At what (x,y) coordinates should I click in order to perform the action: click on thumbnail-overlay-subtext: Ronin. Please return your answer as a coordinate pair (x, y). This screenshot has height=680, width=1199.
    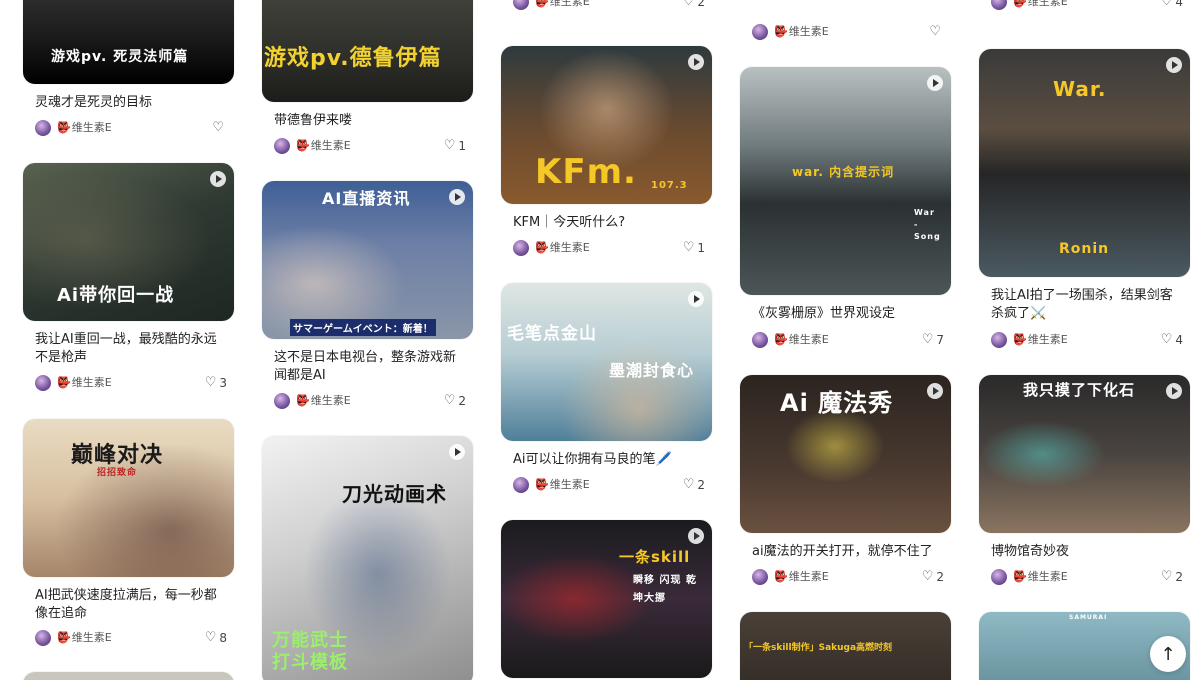
    Looking at the image, I should click on (1084, 249).